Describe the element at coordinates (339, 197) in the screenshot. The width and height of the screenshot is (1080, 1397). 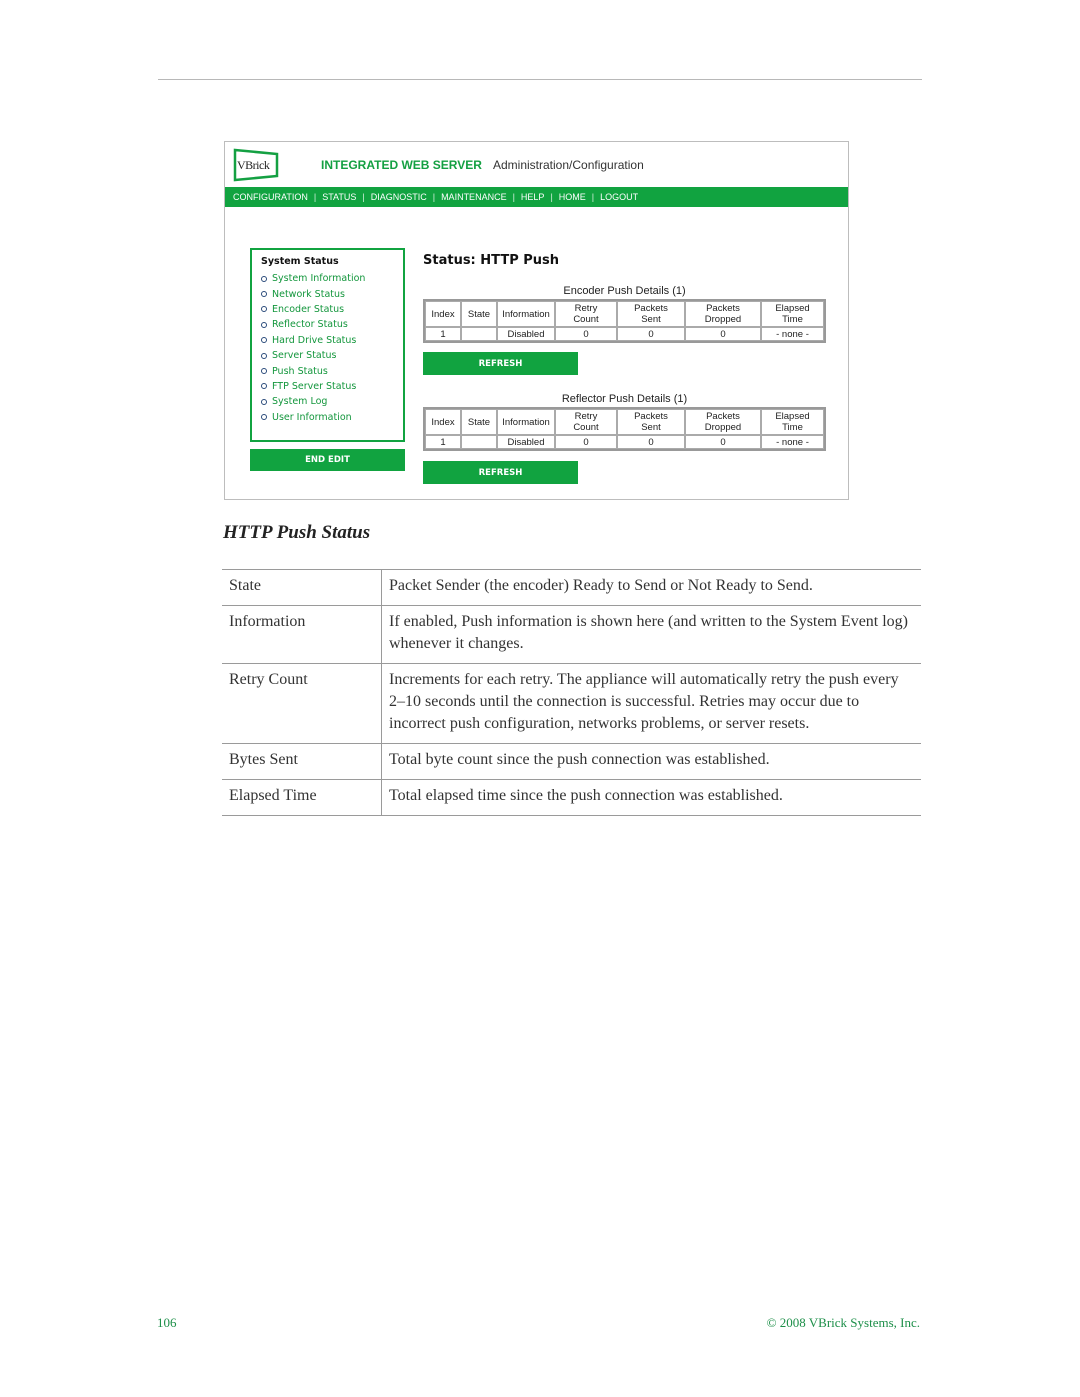
I see `nav-status: STATUS` at that location.